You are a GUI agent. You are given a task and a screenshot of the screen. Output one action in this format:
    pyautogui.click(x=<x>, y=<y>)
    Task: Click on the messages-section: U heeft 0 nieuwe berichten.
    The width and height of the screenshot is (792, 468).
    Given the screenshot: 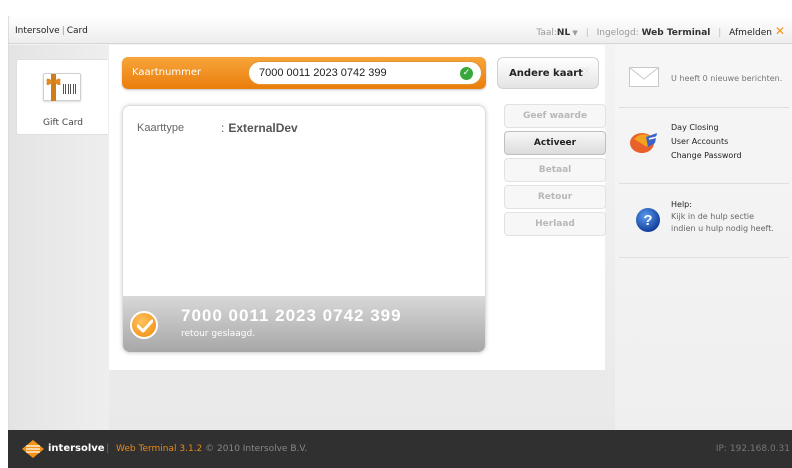 What is the action you would take?
    pyautogui.click(x=703, y=77)
    